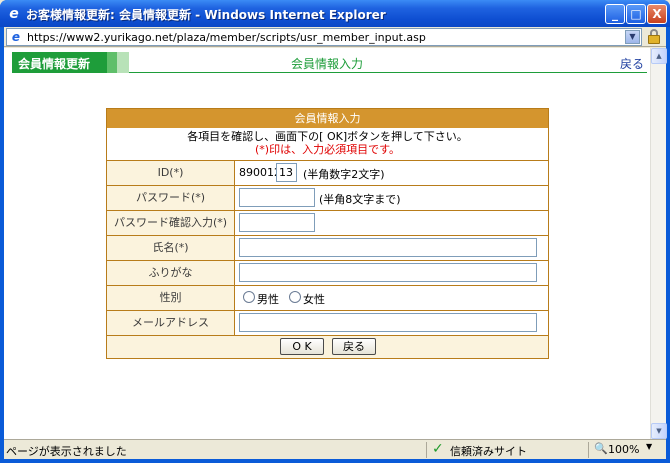 The height and width of the screenshot is (463, 670). I want to click on gender-male-label: 男性, so click(268, 299).